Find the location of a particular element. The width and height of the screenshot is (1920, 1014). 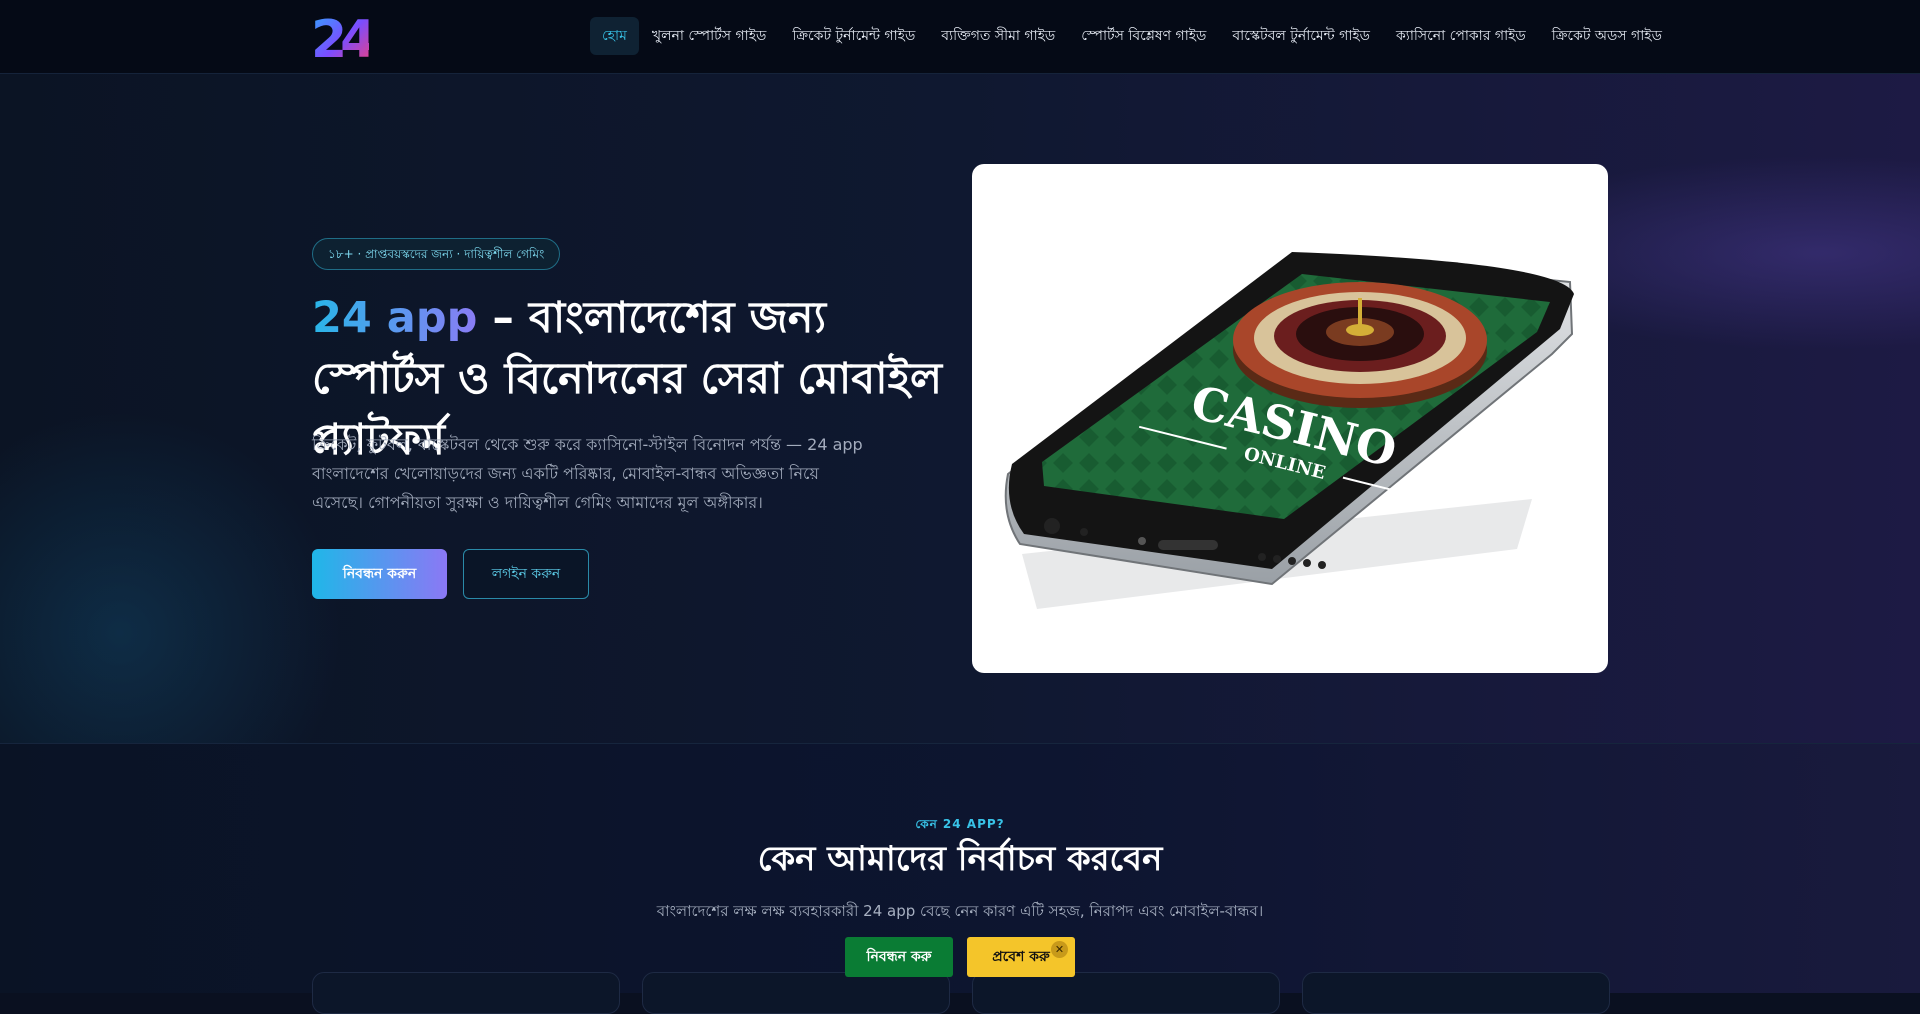

section-kicker: কেন 24 APP? is located at coordinates (960, 824).